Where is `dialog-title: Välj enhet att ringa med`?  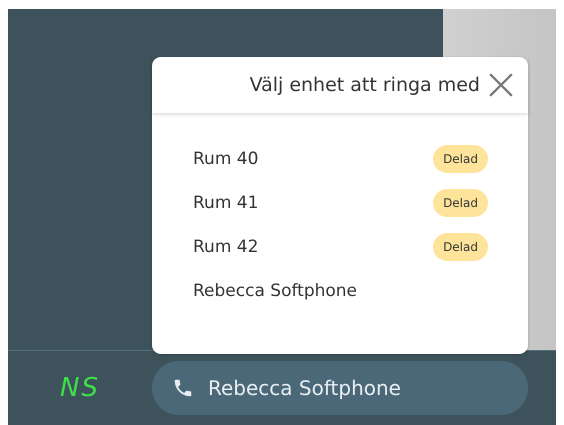 dialog-title: Välj enhet att ringa med is located at coordinates (365, 85).